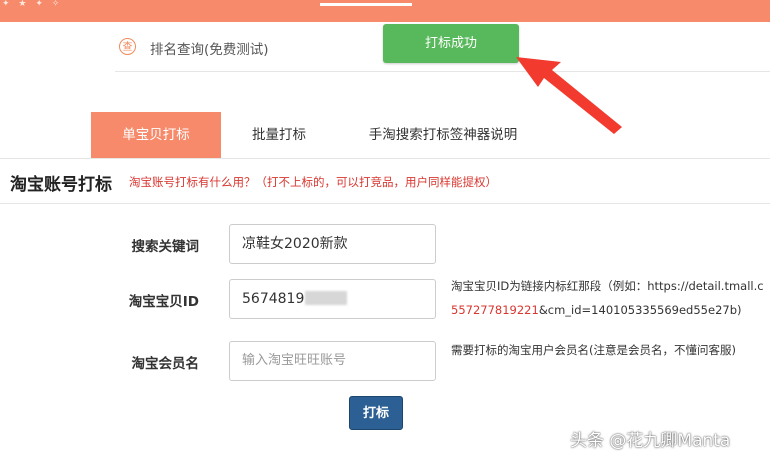 This screenshot has height=462, width=770. I want to click on tab-instructions: 手淘搜索打标签神器说明, so click(443, 135).